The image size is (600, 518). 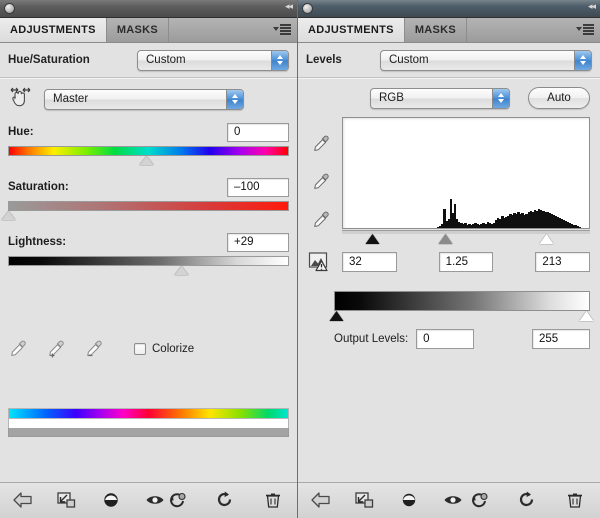 I want to click on toggle-visibility-icon-right, so click(x=453, y=501).